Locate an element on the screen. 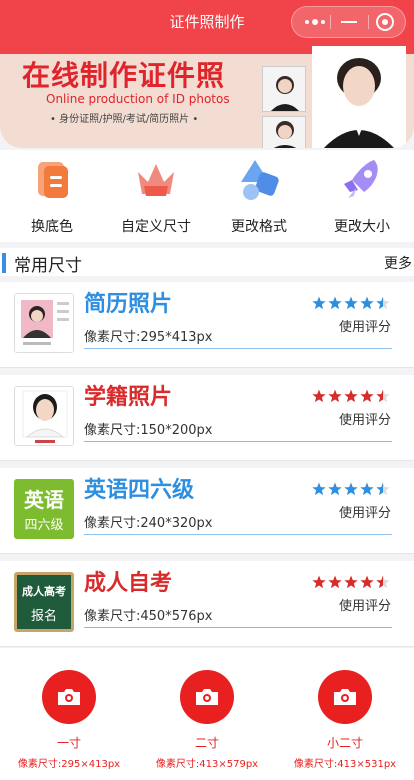  feature-change-background: 换底色 is located at coordinates (52, 196).